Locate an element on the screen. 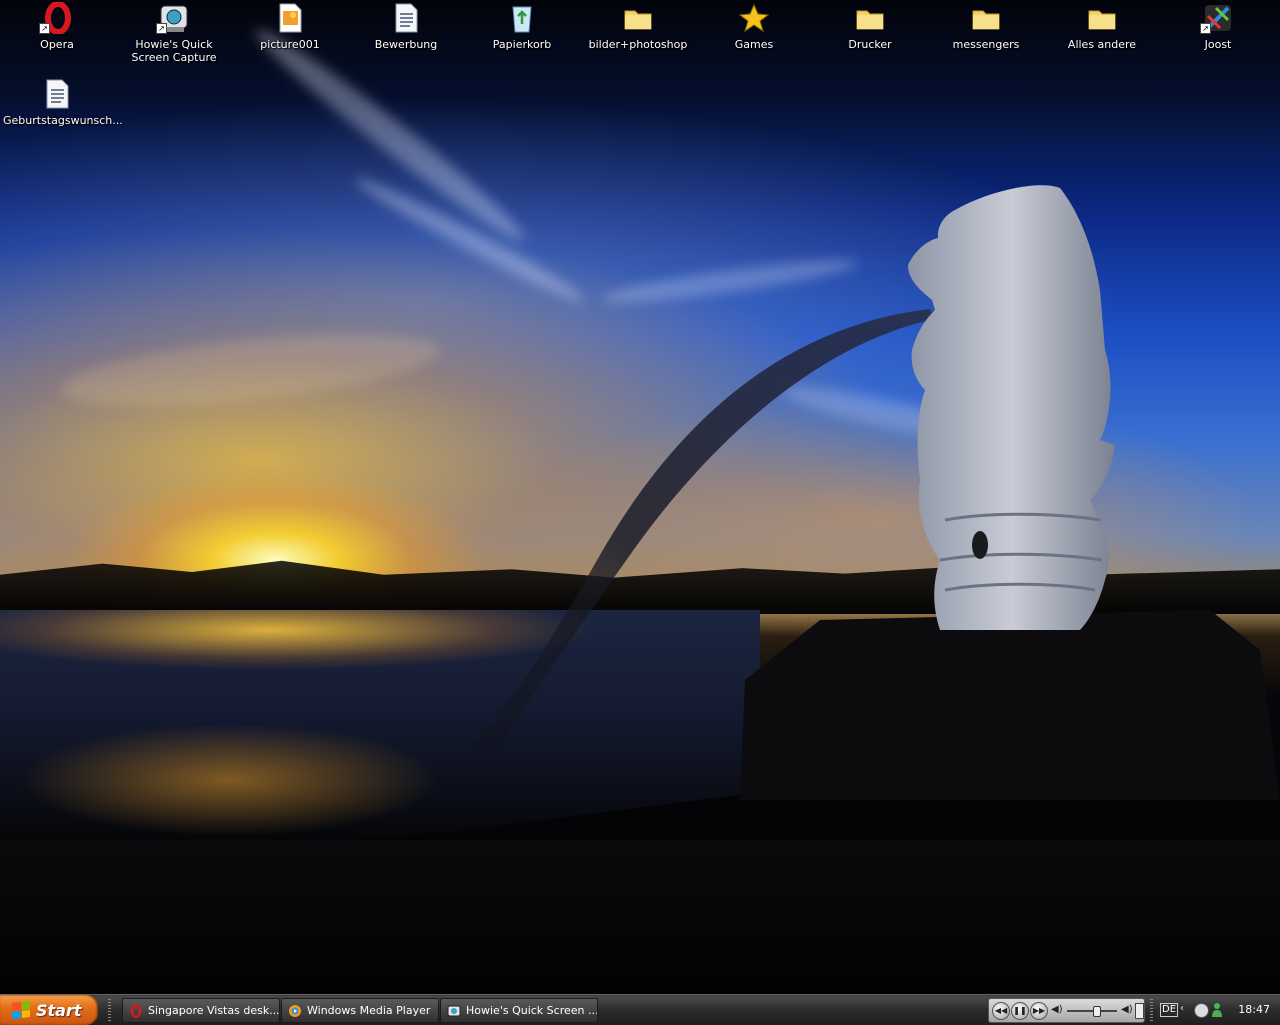  desktop-icon-label: picture001 is located at coordinates (290, 44).